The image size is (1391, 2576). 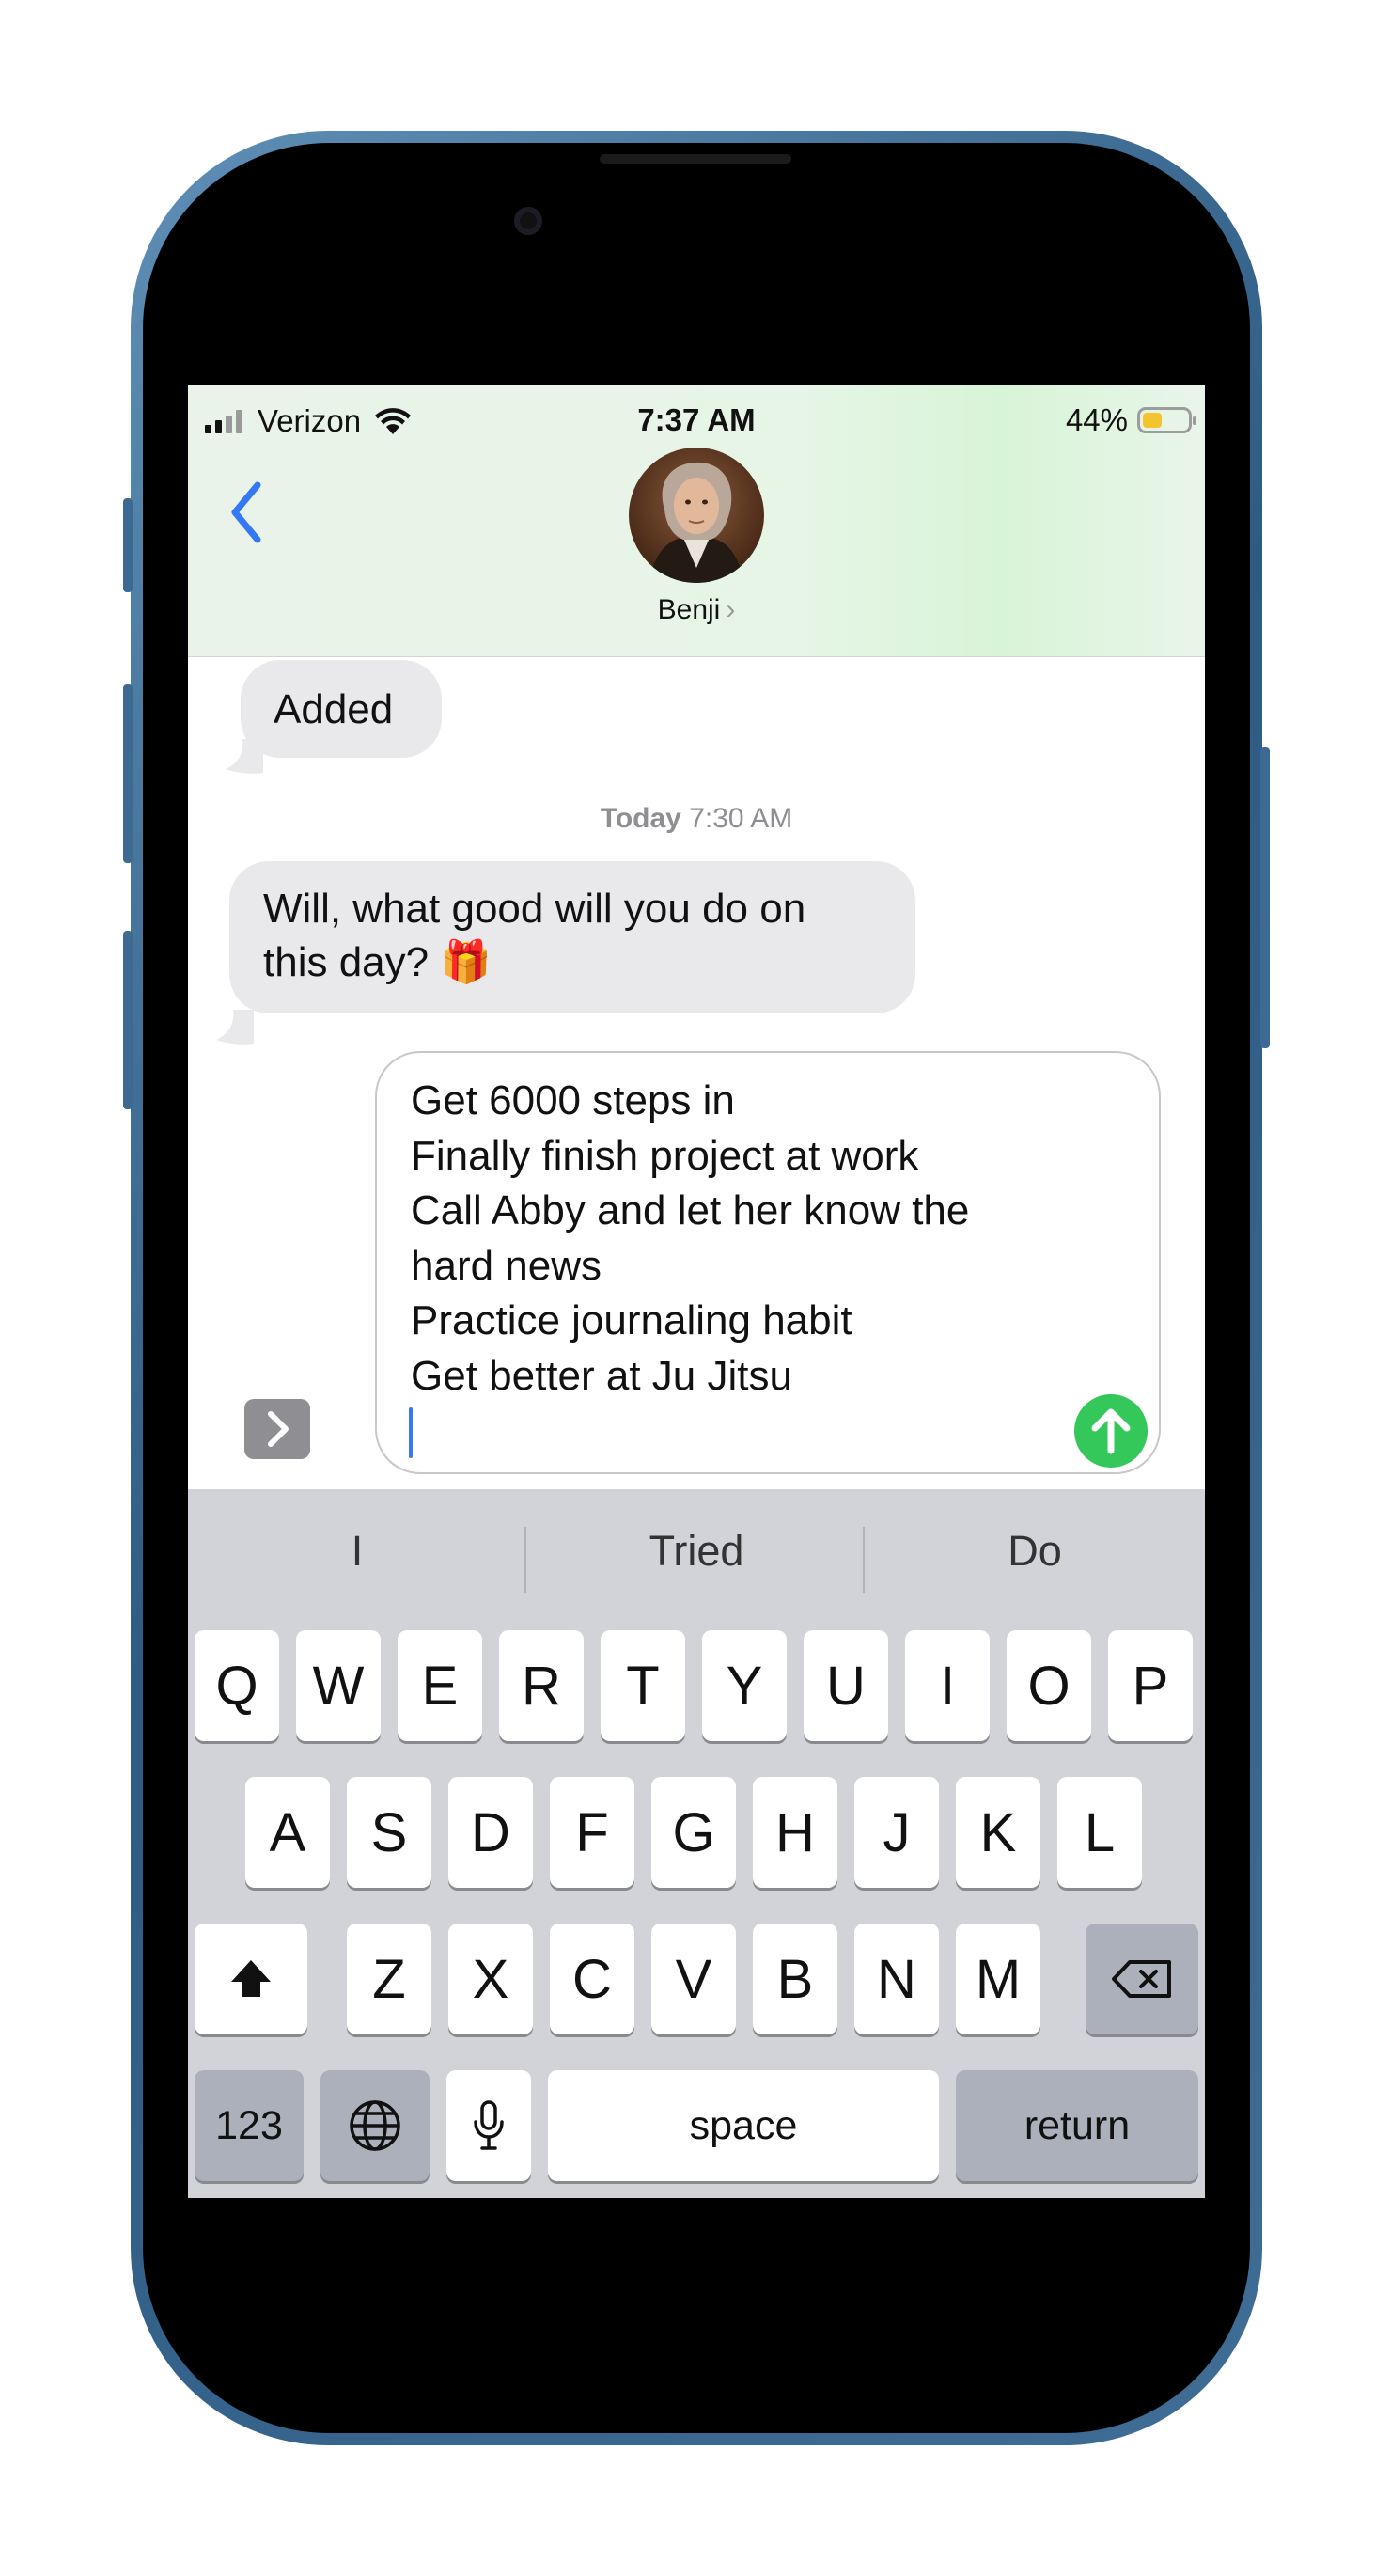 I want to click on message-line: this day? 🎁, so click(x=377, y=962).